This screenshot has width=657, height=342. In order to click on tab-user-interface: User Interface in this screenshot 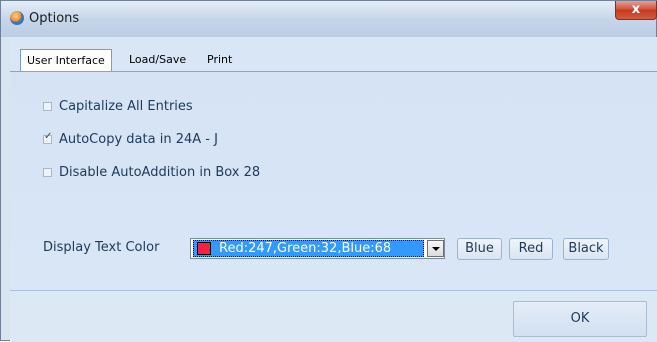, I will do `click(66, 60)`.